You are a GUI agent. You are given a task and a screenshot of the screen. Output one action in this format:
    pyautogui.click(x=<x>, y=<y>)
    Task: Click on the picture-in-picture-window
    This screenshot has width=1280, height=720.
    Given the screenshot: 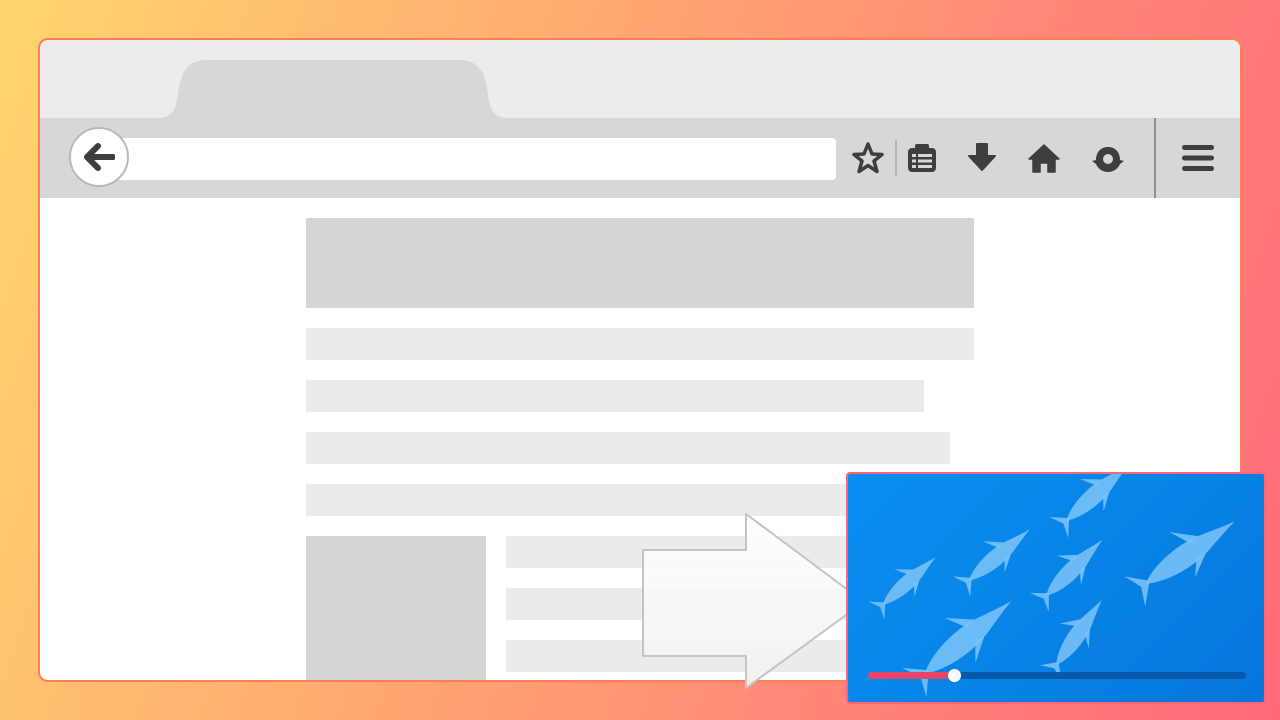 What is the action you would take?
    pyautogui.click(x=1056, y=588)
    